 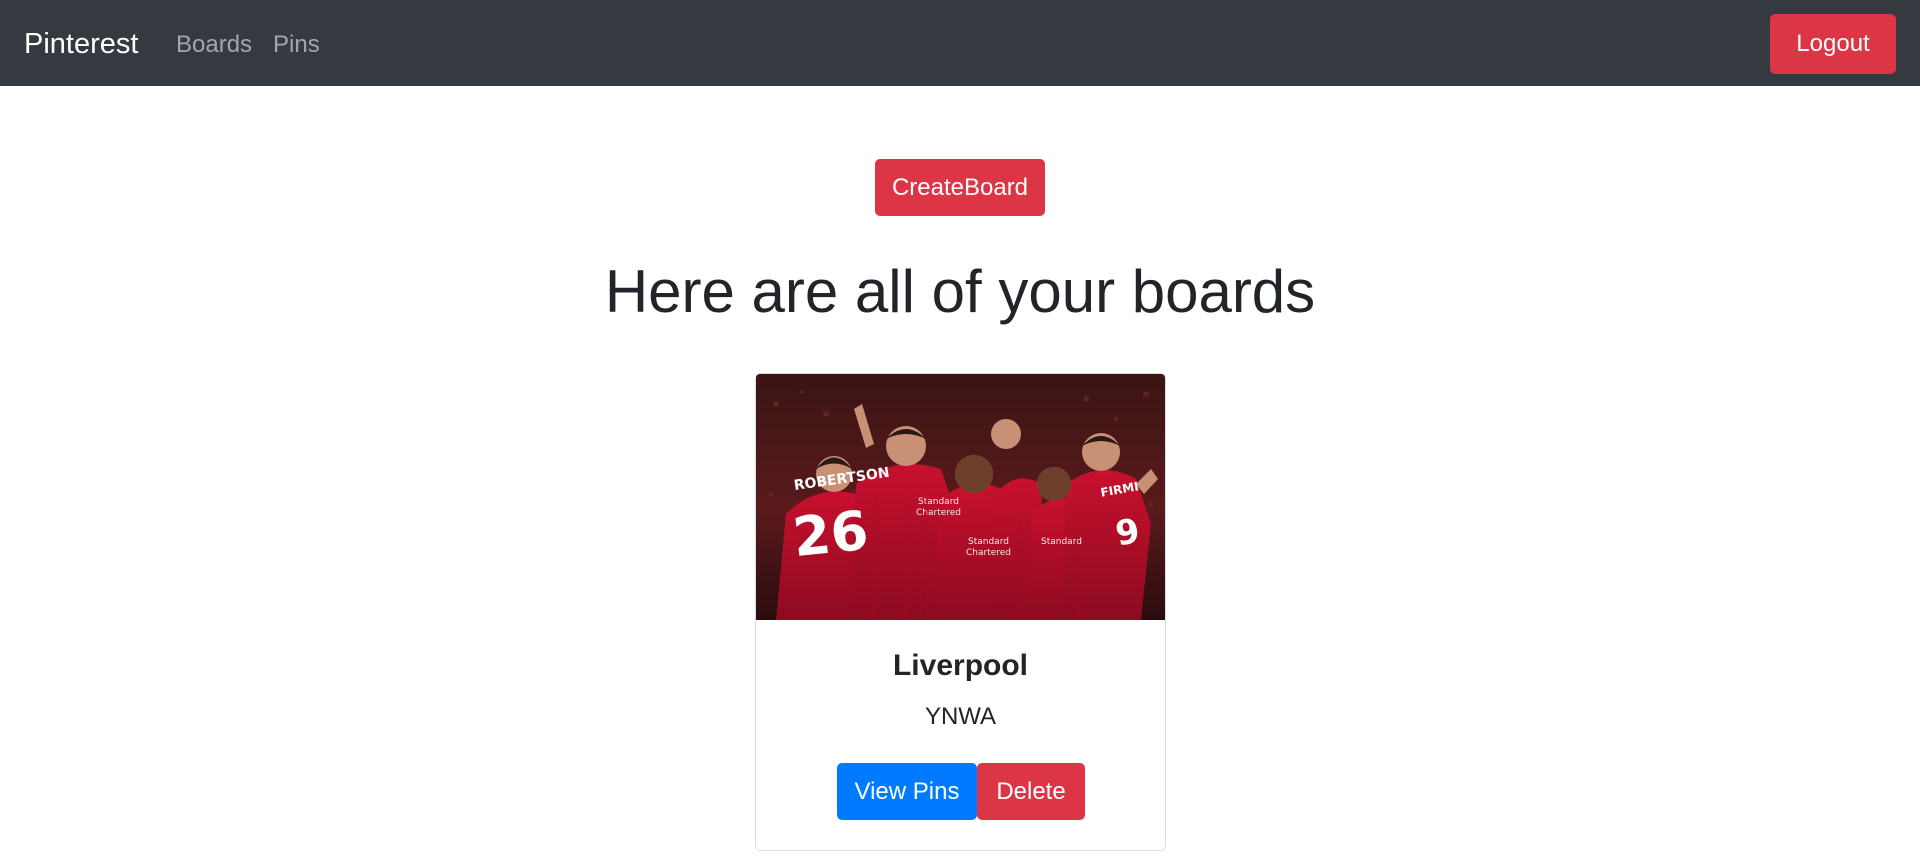 I want to click on svg-text: 26, so click(x=830, y=534).